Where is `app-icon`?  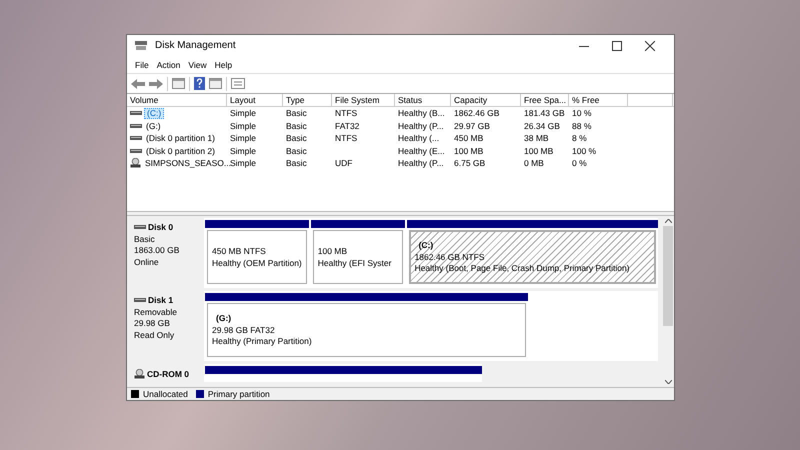 app-icon is located at coordinates (141, 46).